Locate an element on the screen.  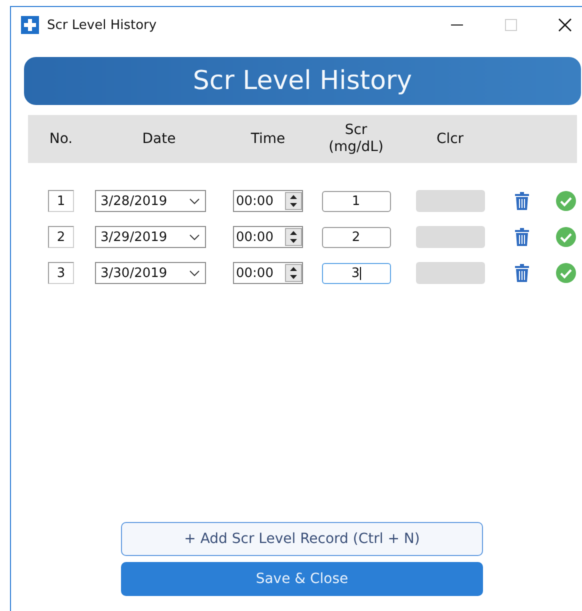
column-header: Date is located at coordinates (159, 139).